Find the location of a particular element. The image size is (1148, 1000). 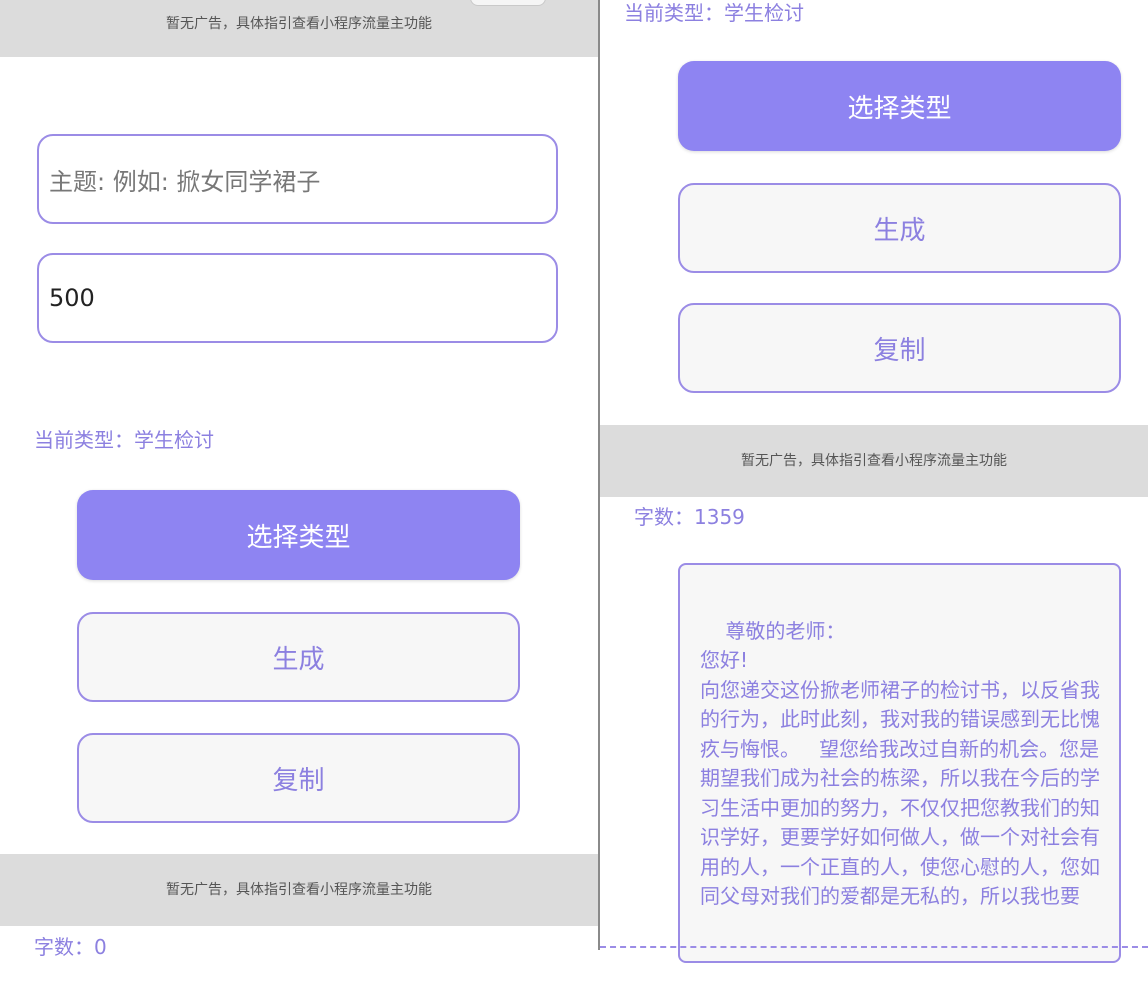

topic-input-placeholder: 主题: 例如: 掀女同学裙子 is located at coordinates (185, 181).